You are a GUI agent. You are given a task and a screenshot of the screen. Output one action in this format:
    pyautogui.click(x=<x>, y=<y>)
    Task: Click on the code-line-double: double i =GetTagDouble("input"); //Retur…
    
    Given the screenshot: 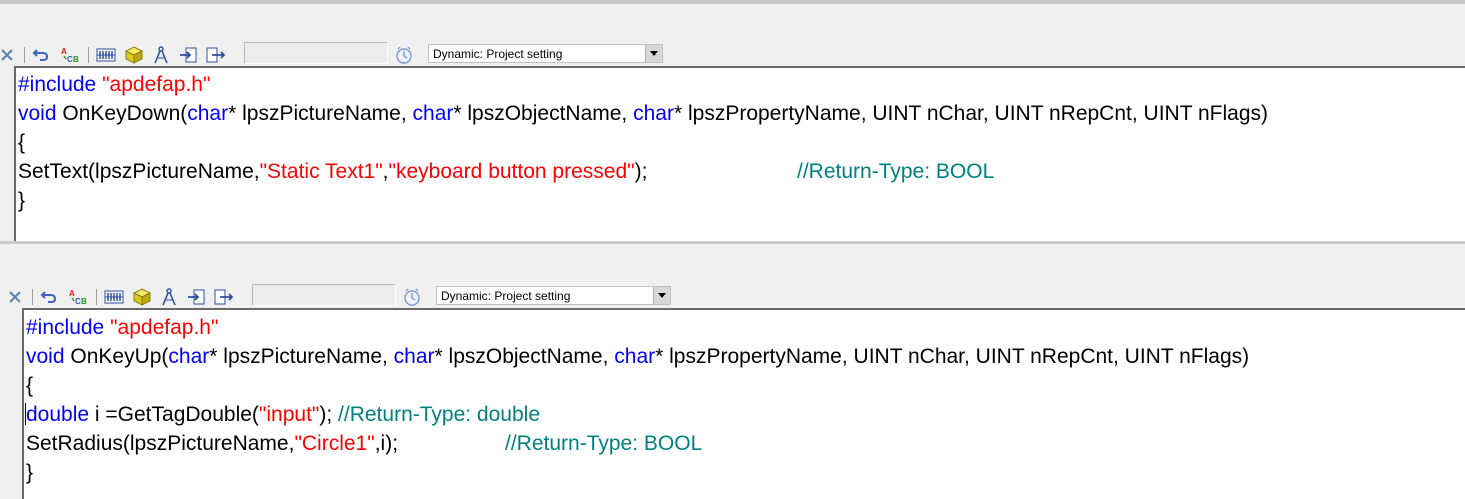 What is the action you would take?
    pyautogui.click(x=283, y=414)
    